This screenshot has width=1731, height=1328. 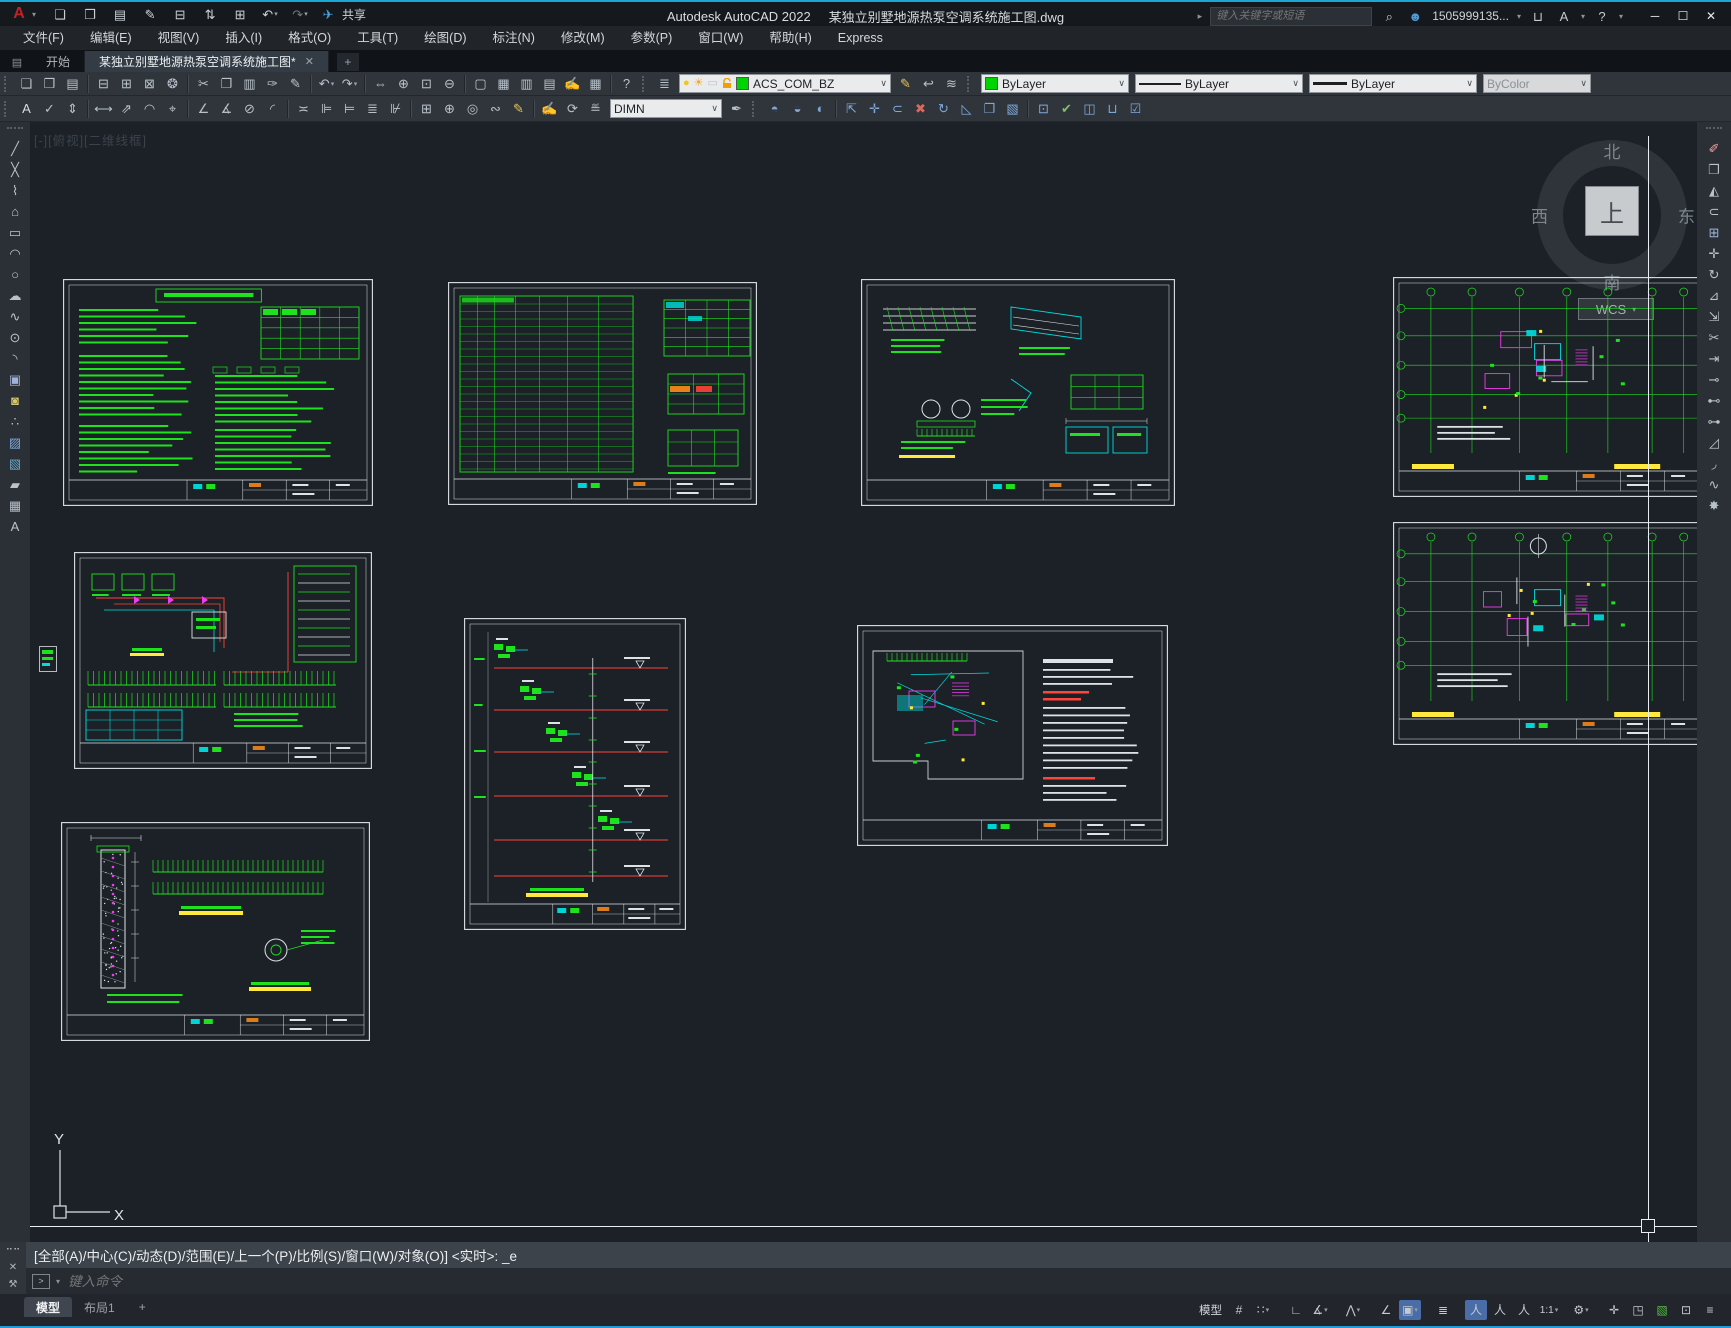 I want to click on dim-baseline-icon: ⊫, so click(x=326, y=109).